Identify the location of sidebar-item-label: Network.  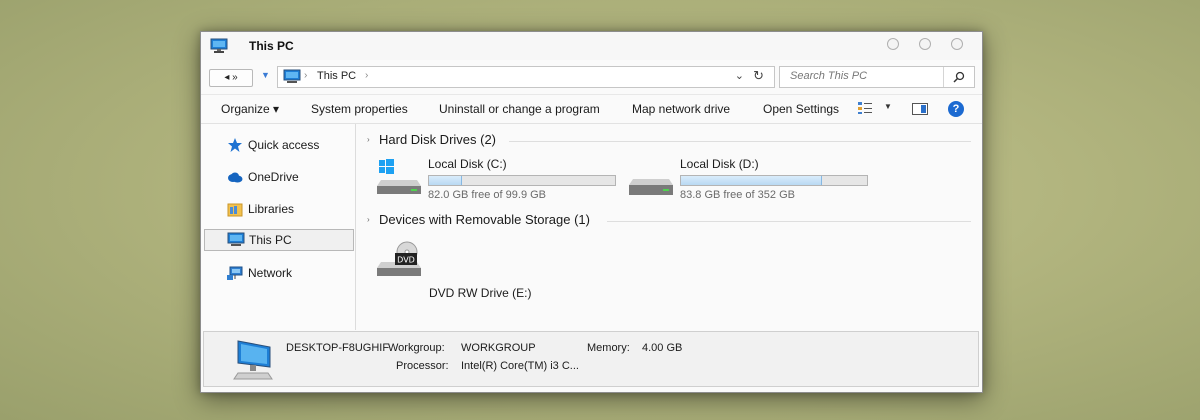
(270, 273).